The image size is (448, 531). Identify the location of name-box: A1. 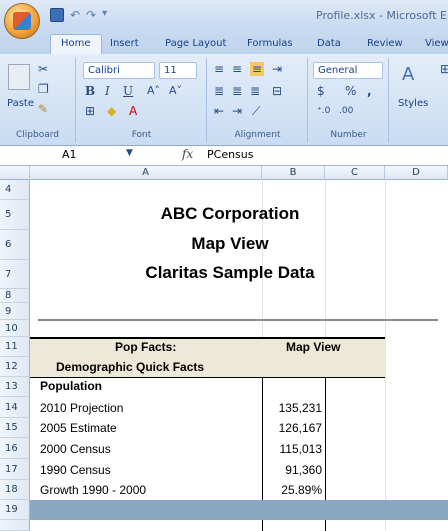
(63, 156).